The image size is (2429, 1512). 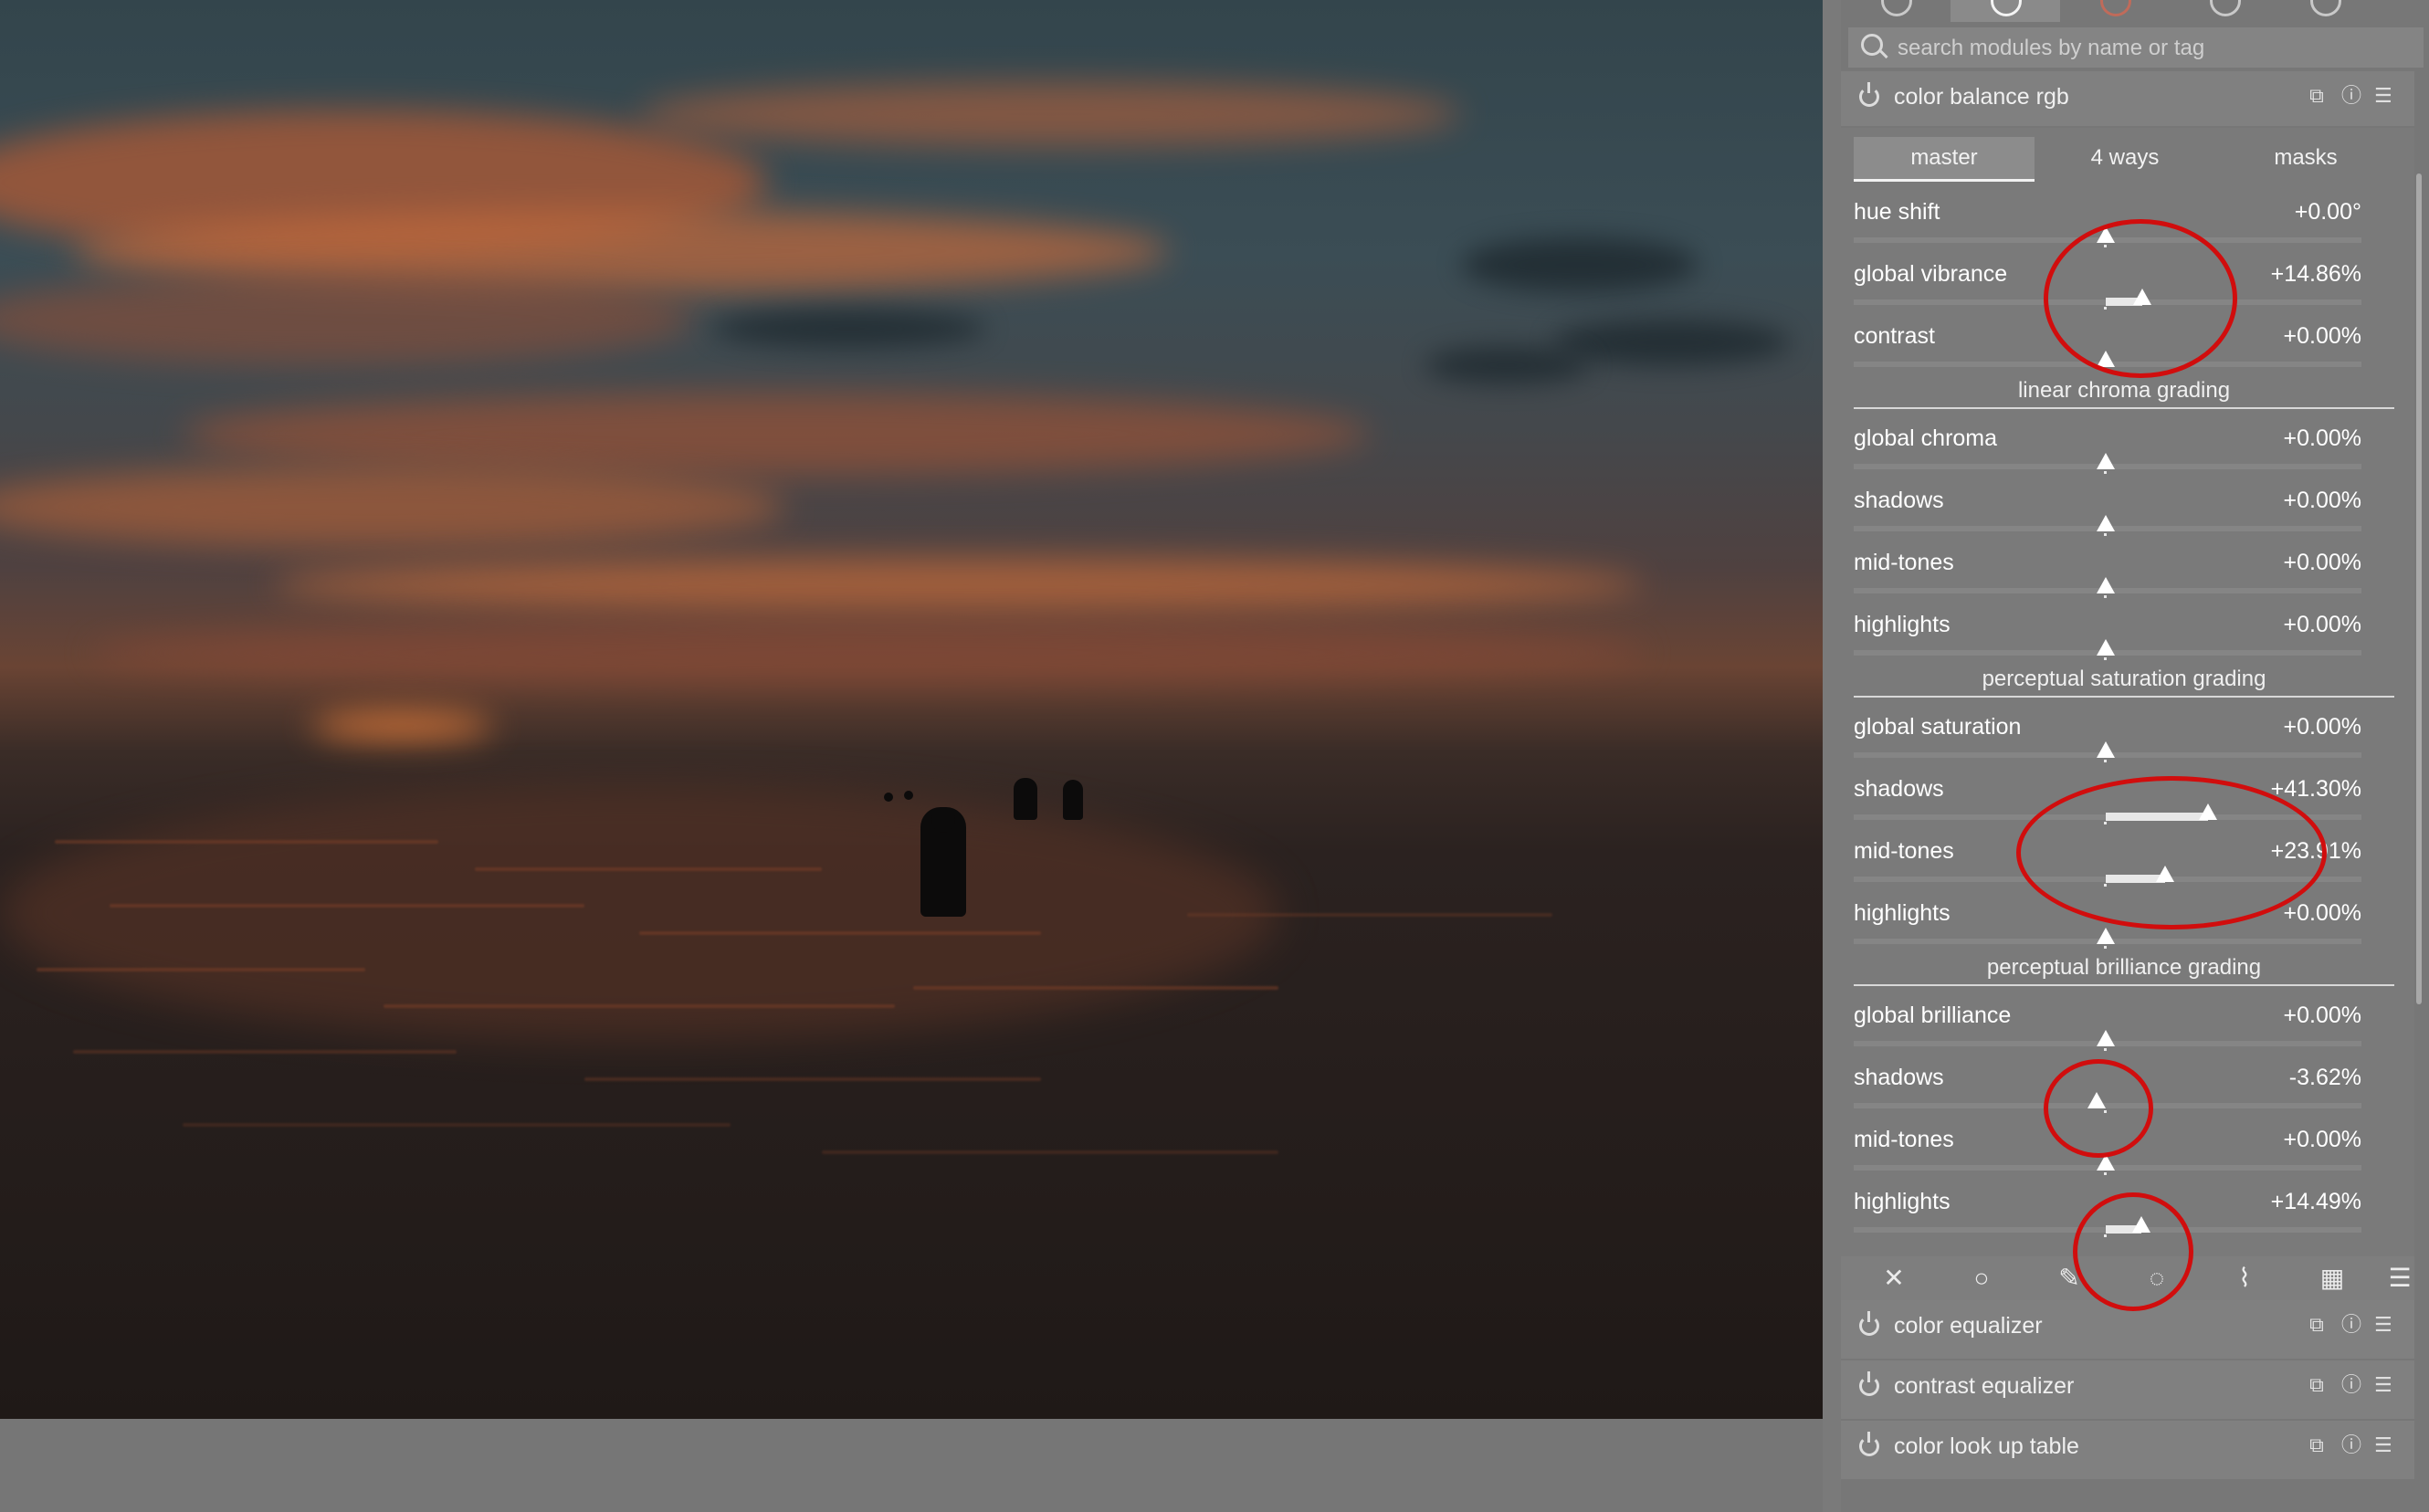 What do you see at coordinates (2124, 390) in the screenshot?
I see `section-title: linear chroma grading` at bounding box center [2124, 390].